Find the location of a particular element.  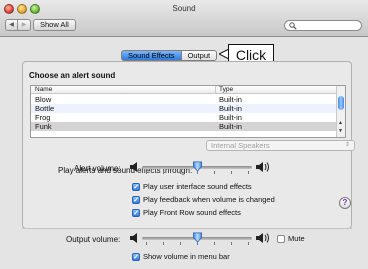

help-button: ? is located at coordinates (345, 203).